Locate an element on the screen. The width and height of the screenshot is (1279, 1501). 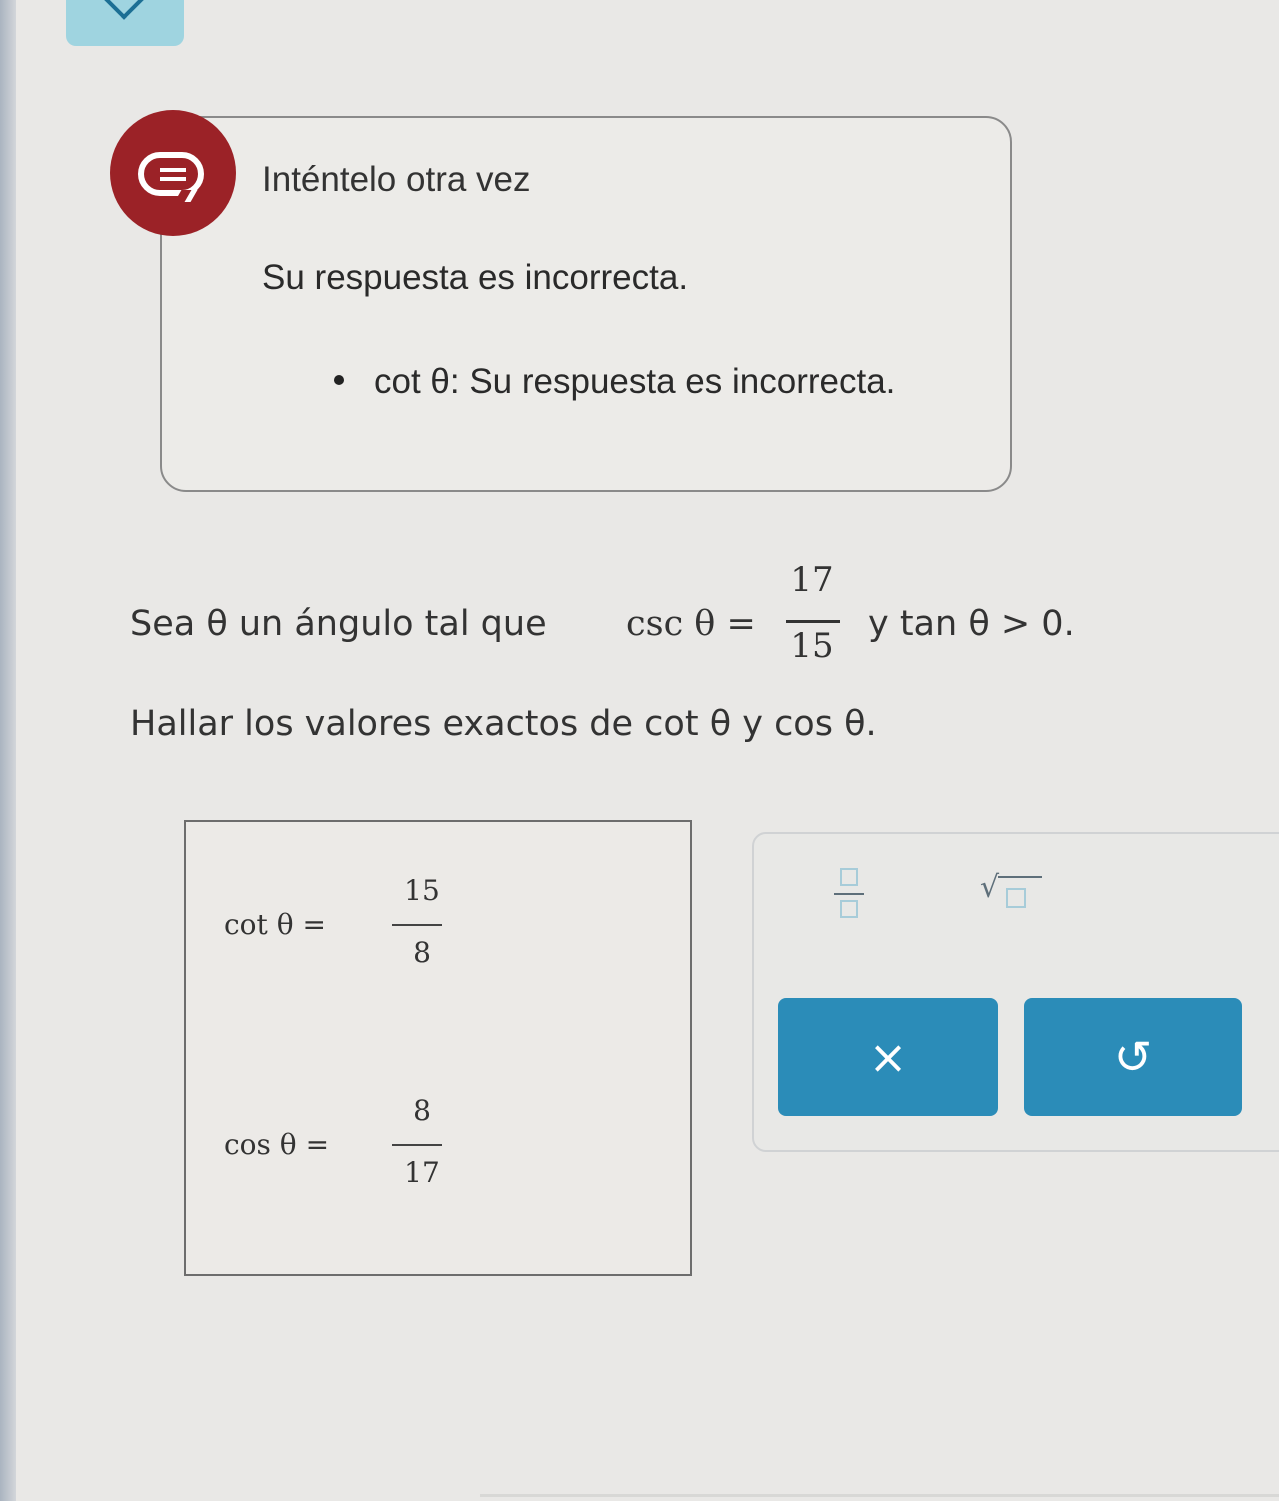
csc-numerator: 17 is located at coordinates (812, 580).